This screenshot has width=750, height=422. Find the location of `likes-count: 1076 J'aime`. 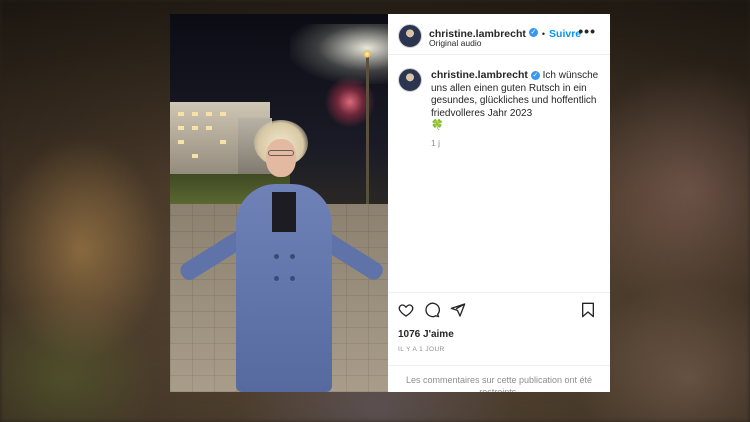

likes-count: 1076 J'aime is located at coordinates (426, 334).